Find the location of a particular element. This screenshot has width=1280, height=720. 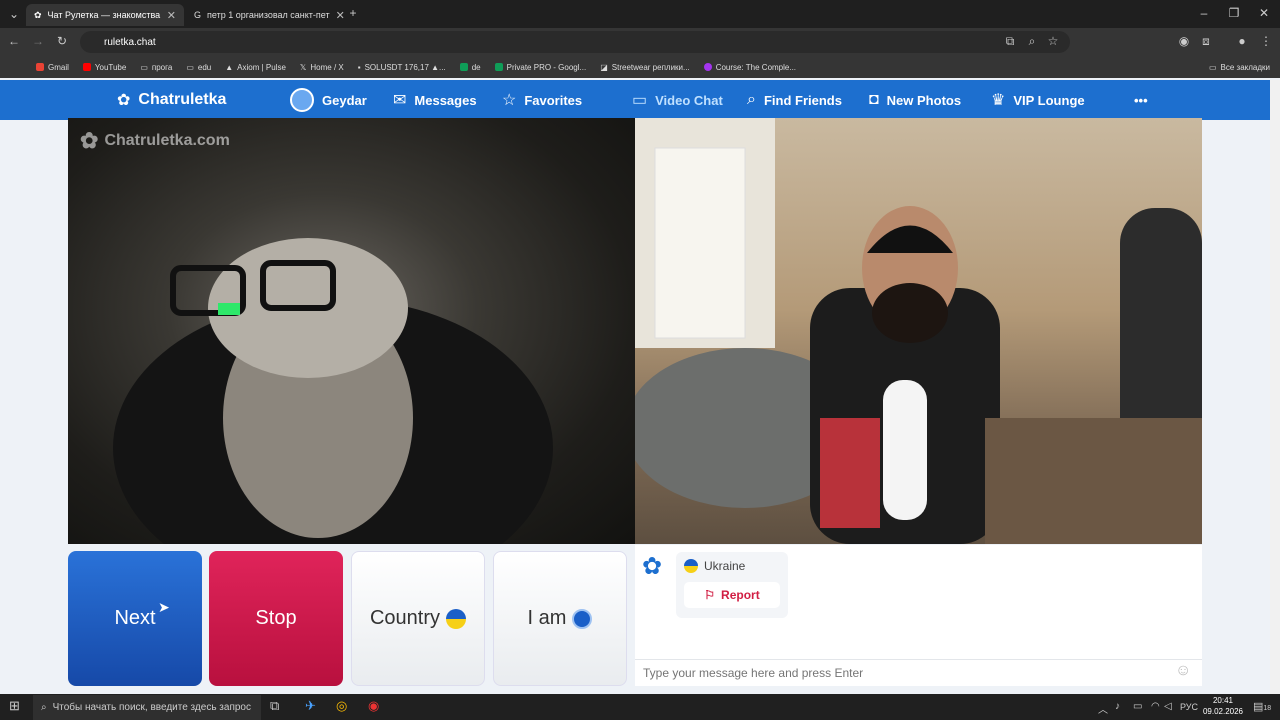

bookmark-youtube: YouTube is located at coordinates (104, 67).